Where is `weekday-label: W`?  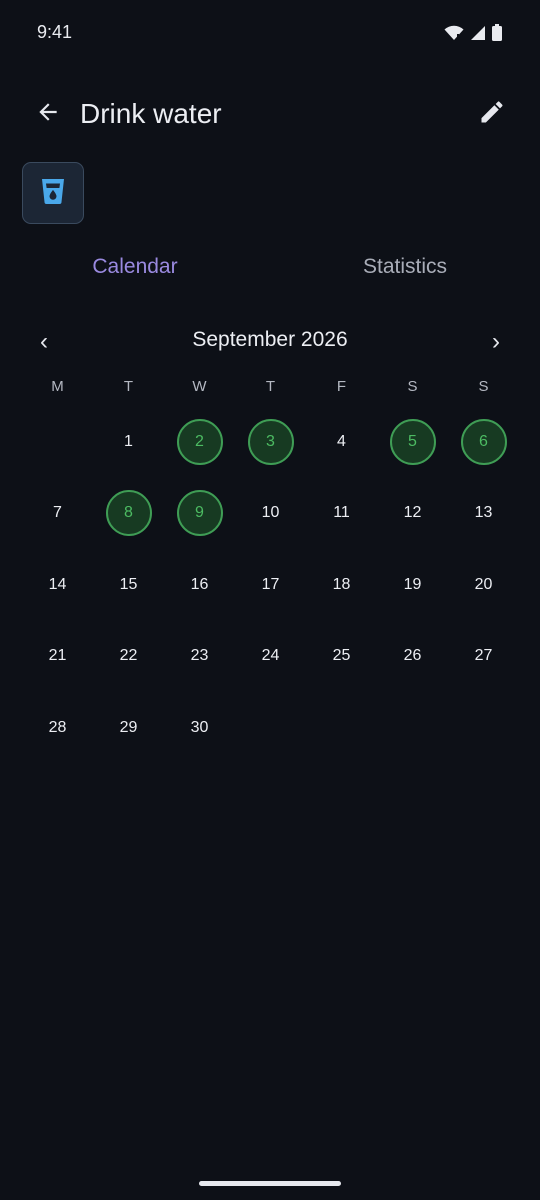 weekday-label: W is located at coordinates (199, 386).